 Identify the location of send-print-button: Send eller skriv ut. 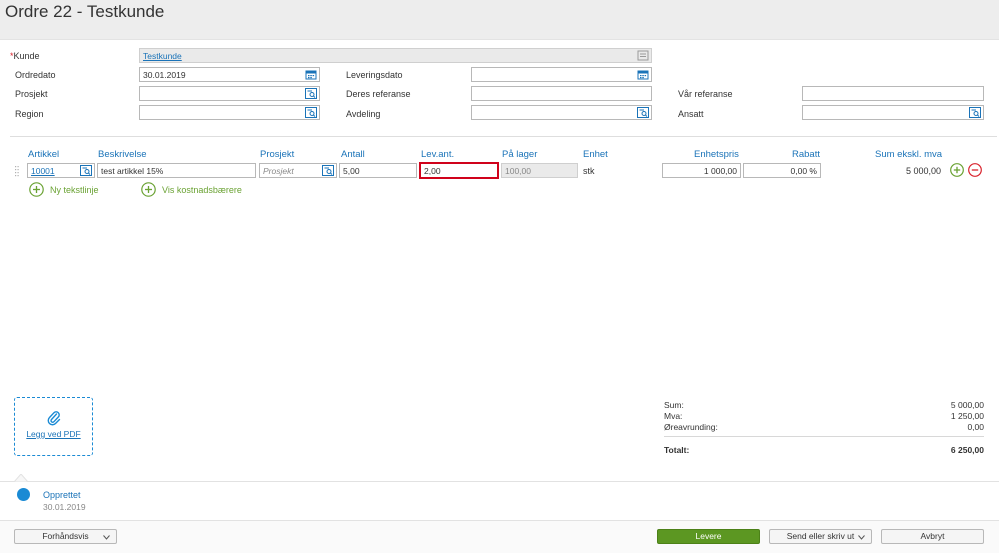
(820, 536).